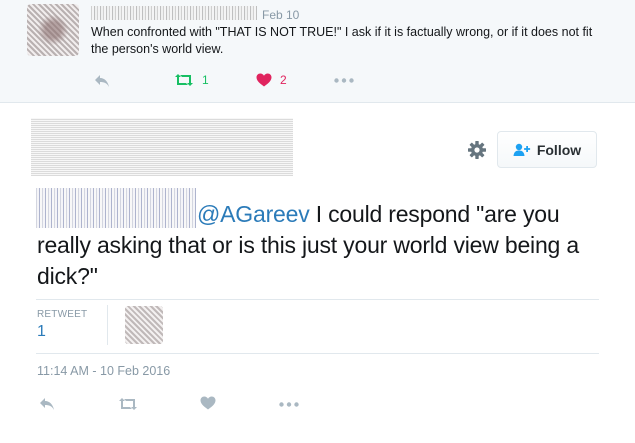 The width and height of the screenshot is (635, 443). I want to click on follow-button-label: Follow, so click(559, 149).